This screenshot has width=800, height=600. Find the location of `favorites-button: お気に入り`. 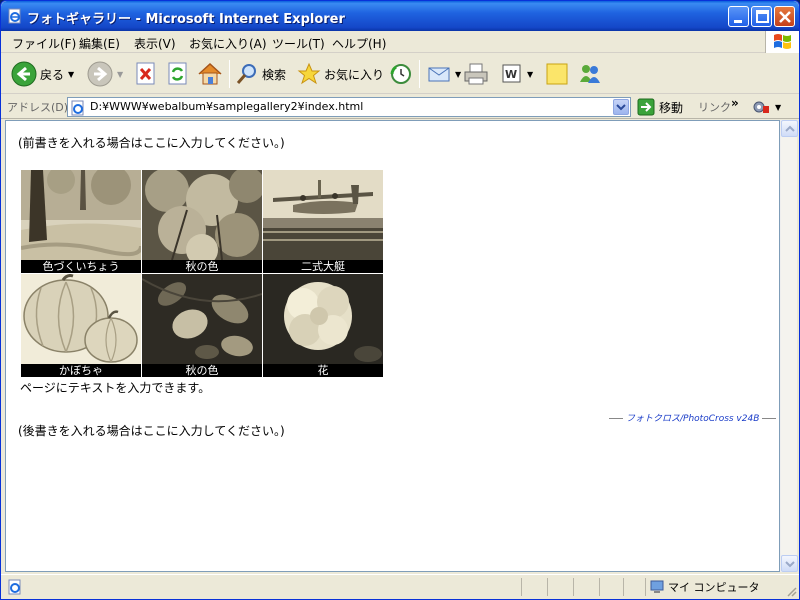

favorites-button: お気に入り is located at coordinates (340, 74).